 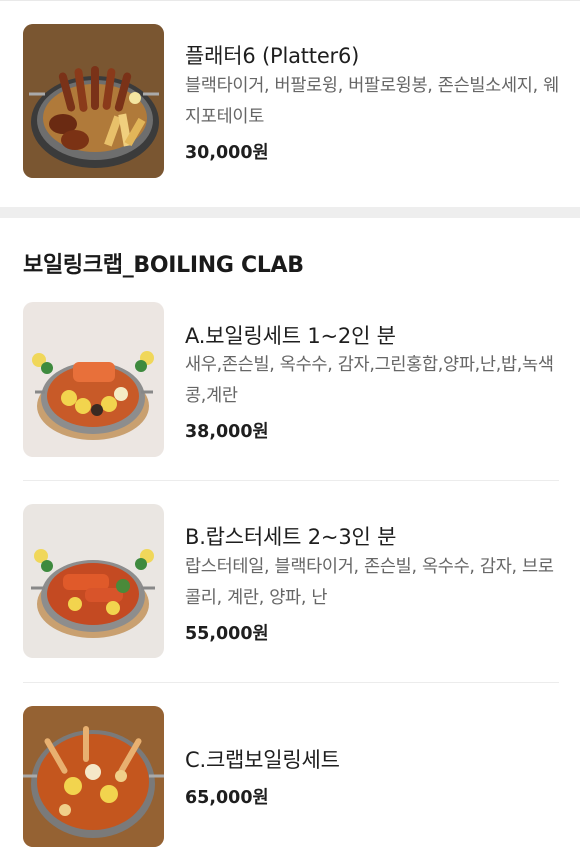 What do you see at coordinates (262, 760) in the screenshot?
I see `item-name: C.크랩보일링세트` at bounding box center [262, 760].